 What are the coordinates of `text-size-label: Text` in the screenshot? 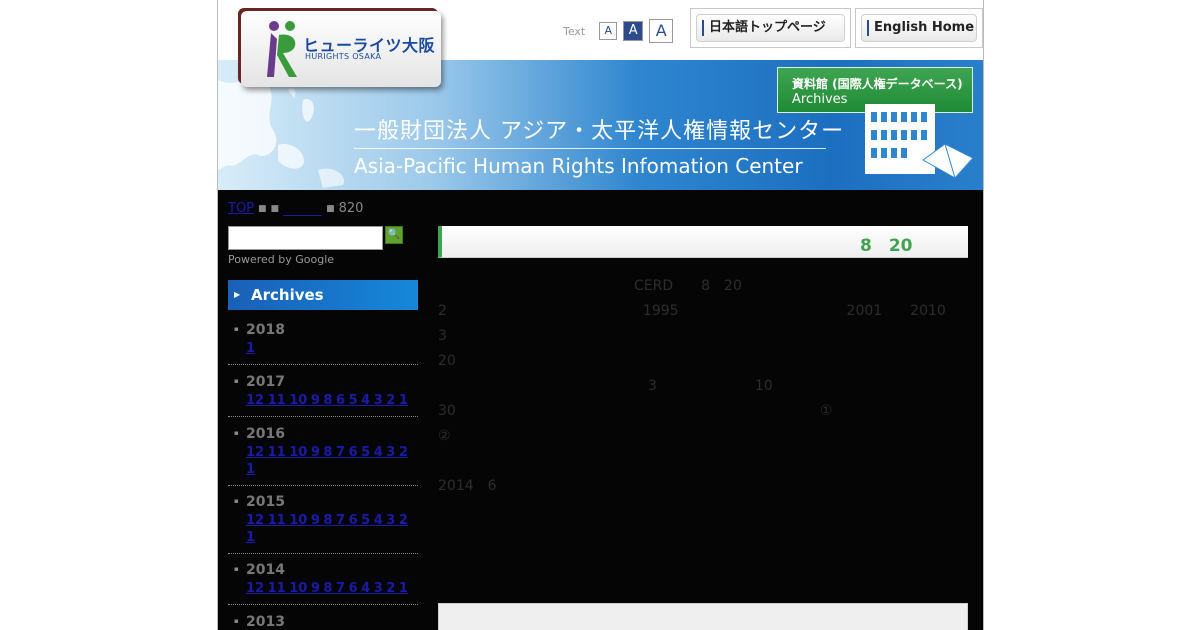 It's located at (574, 31).